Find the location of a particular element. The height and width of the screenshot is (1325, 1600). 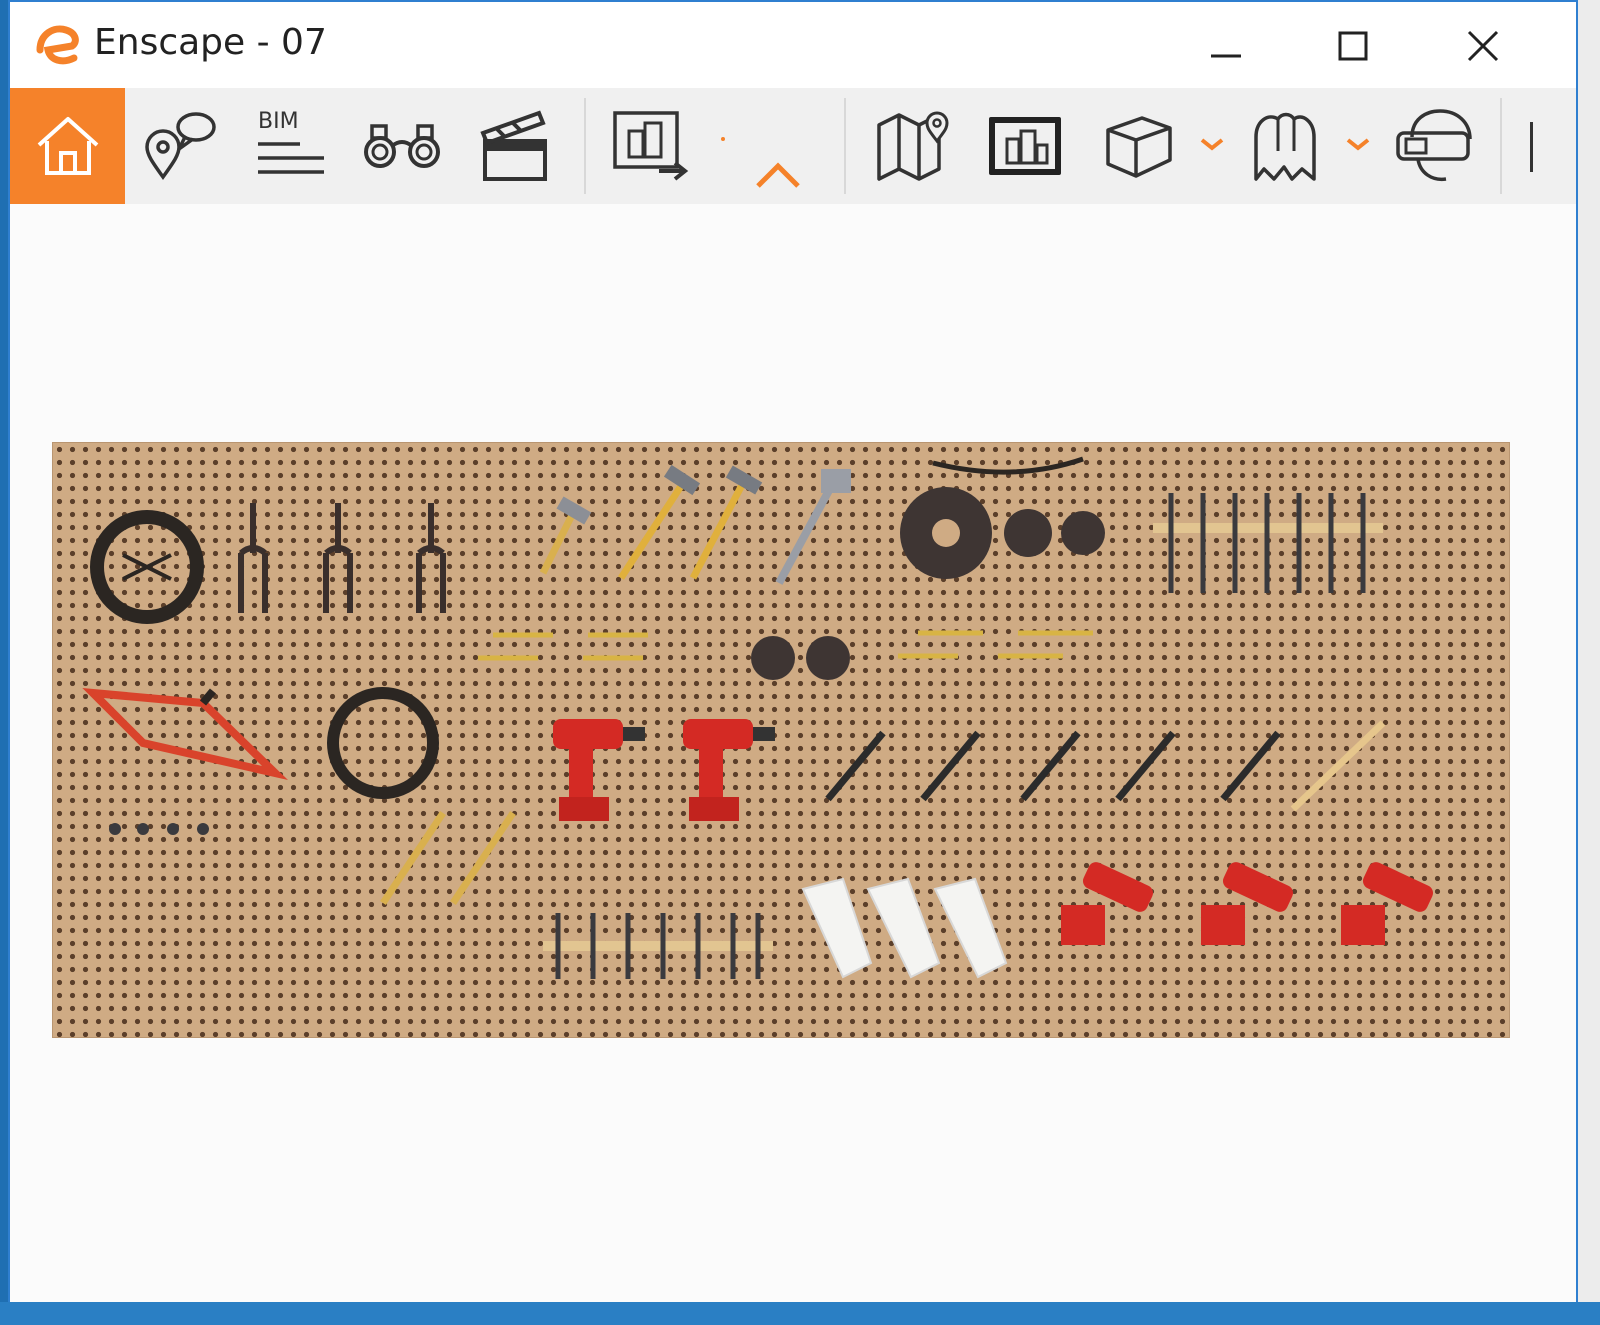

main-toolbar: BIM is located at coordinates (793, 146).